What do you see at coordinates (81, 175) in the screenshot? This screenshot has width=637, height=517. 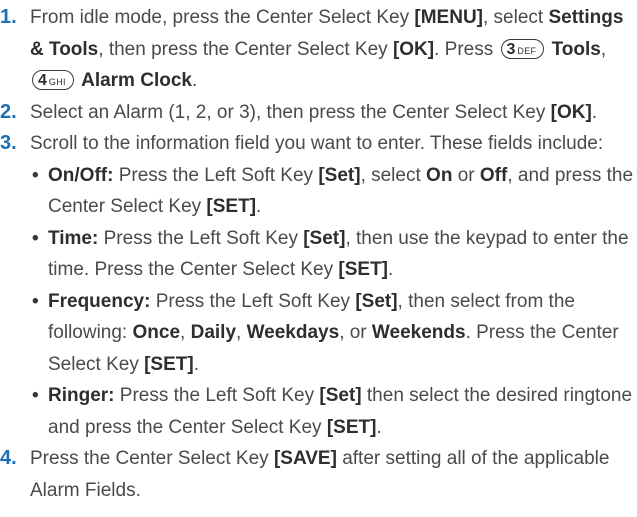 I see `field-label: On/Off:` at bounding box center [81, 175].